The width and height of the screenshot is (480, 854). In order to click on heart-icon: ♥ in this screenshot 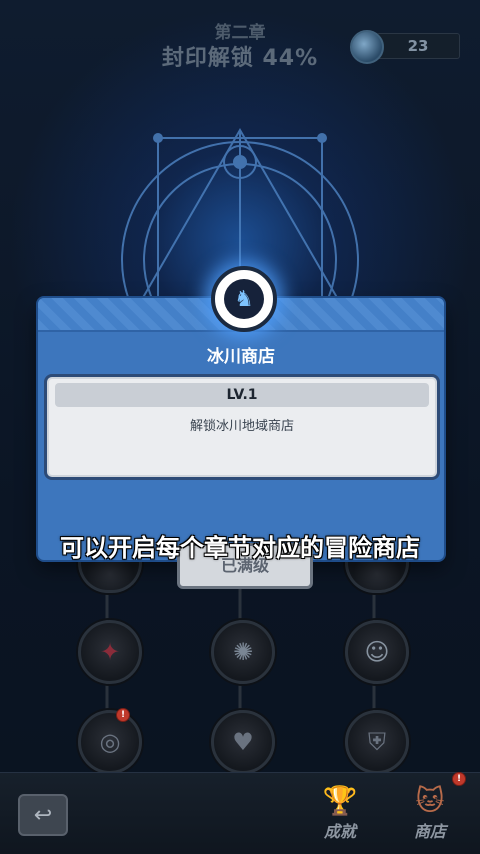, I will do `click(243, 742)`.